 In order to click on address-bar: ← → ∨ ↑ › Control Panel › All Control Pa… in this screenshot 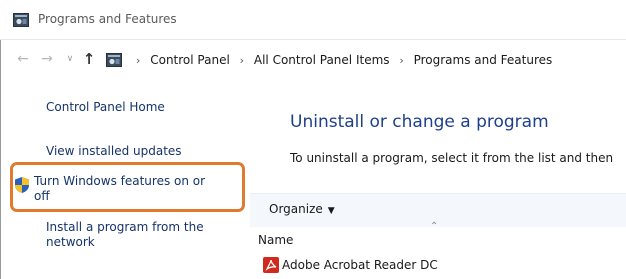, I will do `click(313, 60)`.